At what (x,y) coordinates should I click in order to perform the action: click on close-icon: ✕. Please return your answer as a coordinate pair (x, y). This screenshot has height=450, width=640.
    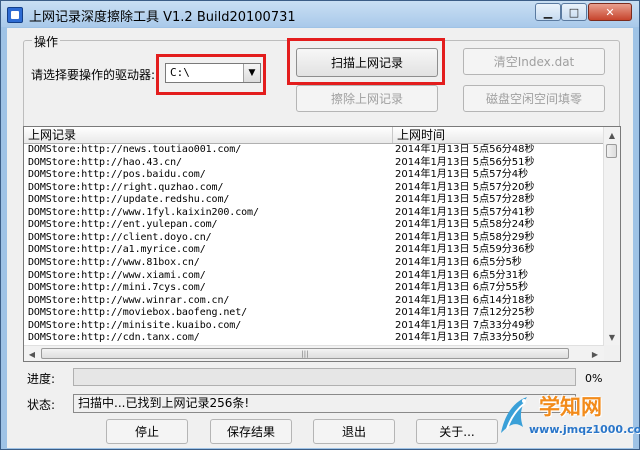
    Looking at the image, I should click on (610, 12).